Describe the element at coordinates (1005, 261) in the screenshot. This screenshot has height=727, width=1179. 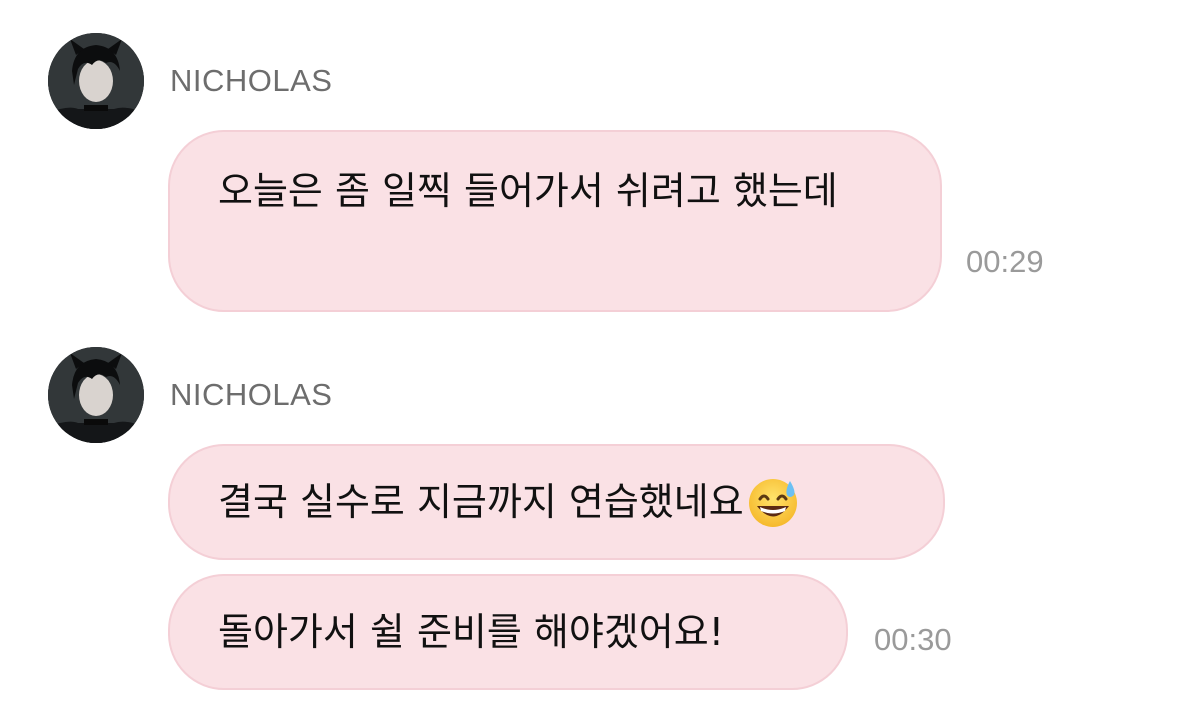
I see `message-timestamp: 00:29` at that location.